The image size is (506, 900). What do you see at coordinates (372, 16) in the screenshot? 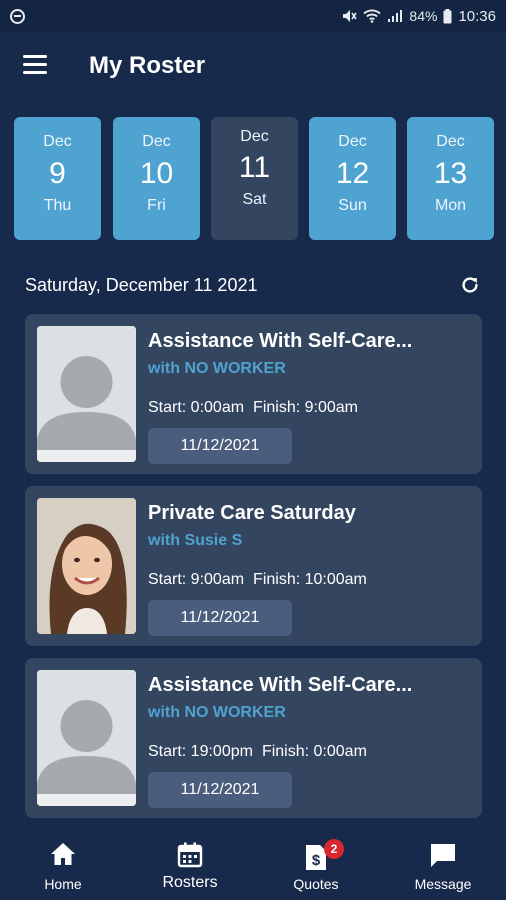
I see `wifi-icon` at bounding box center [372, 16].